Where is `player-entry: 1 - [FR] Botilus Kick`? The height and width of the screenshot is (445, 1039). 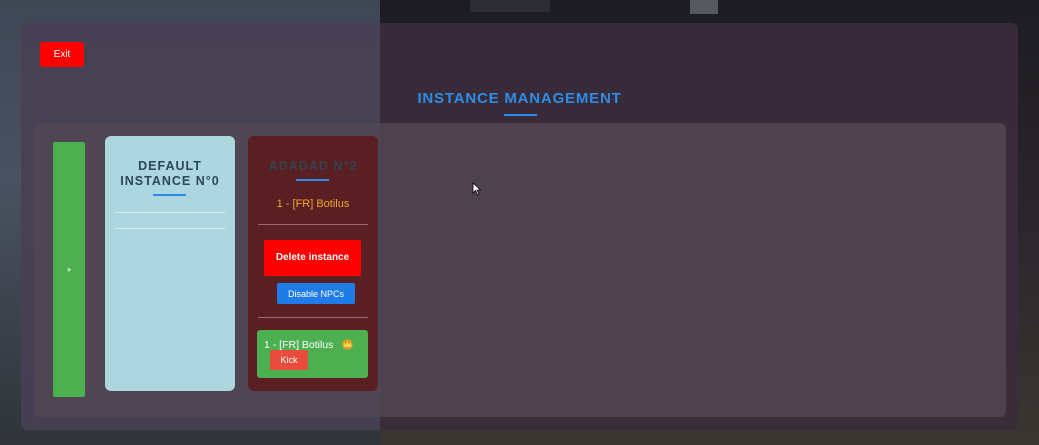 player-entry: 1 - [FR] Botilus Kick is located at coordinates (312, 354).